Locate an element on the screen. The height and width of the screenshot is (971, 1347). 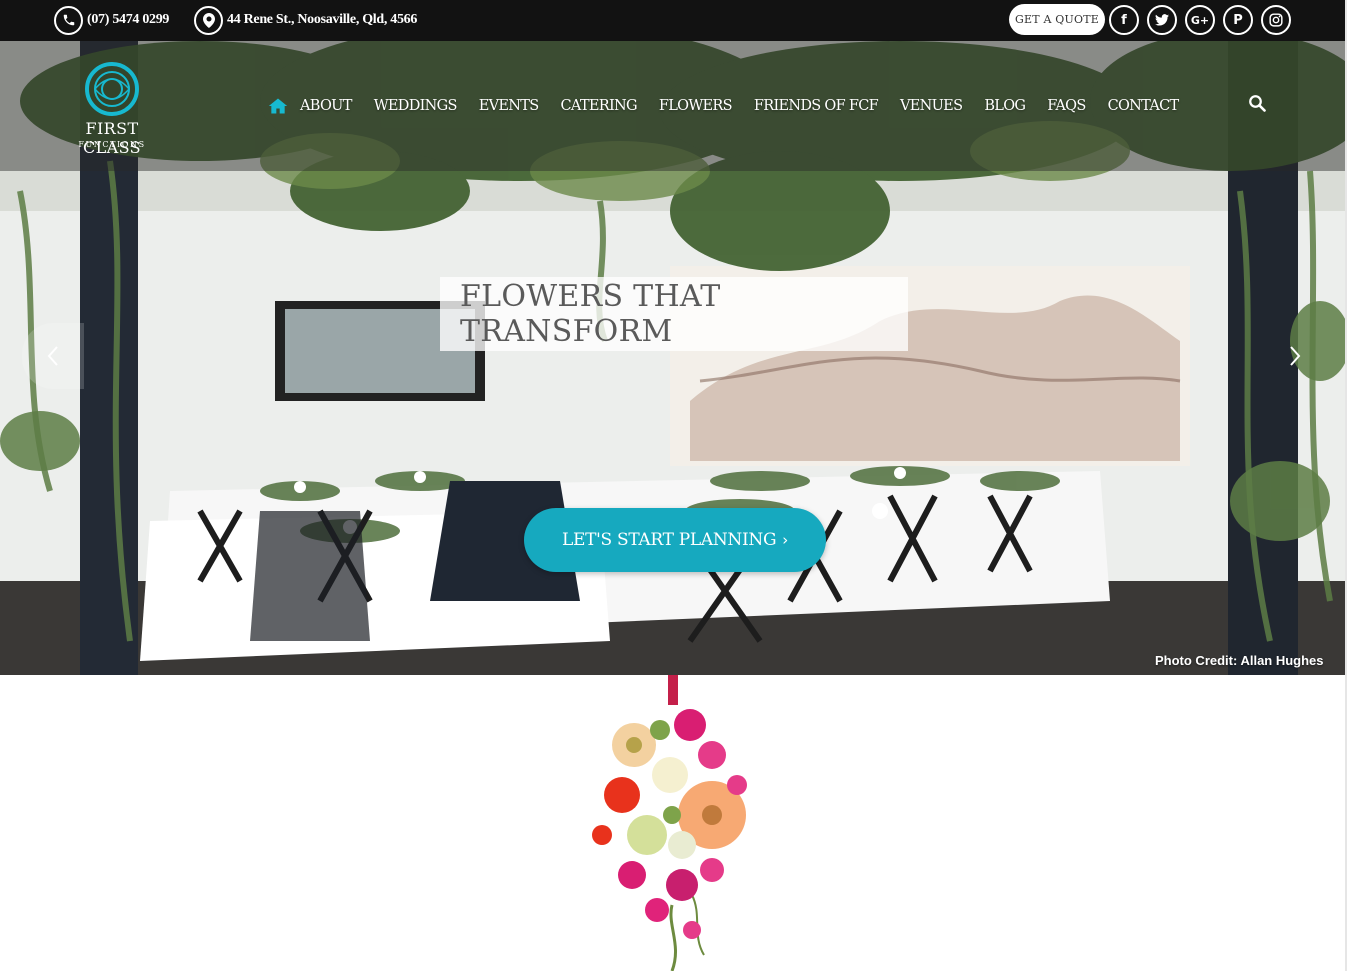
lets-start-planning-button: LET'S START PLANNING › is located at coordinates (675, 540).